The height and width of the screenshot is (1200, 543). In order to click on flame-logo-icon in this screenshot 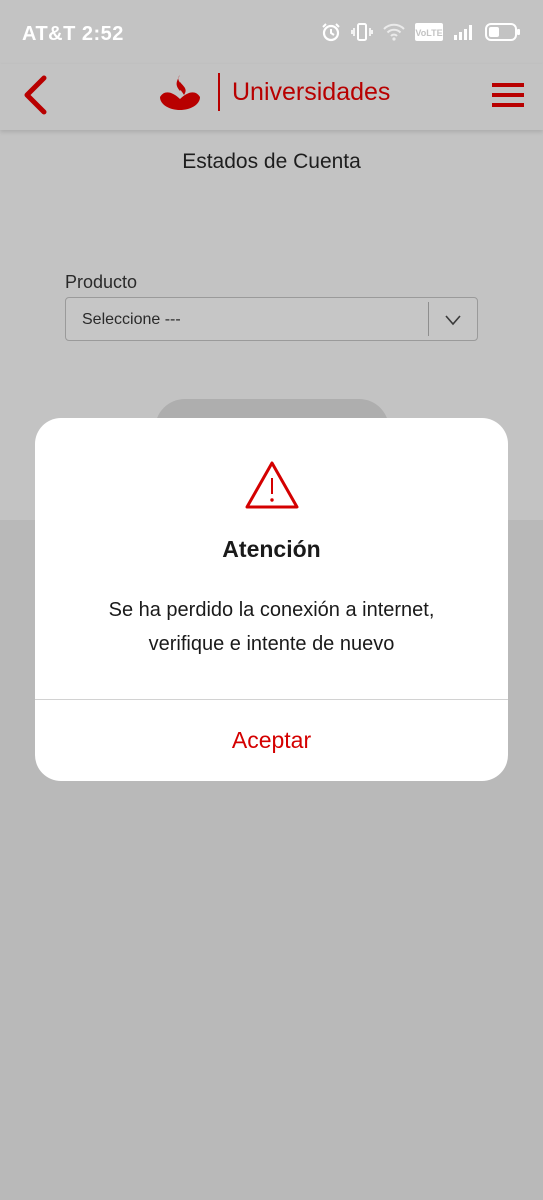, I will do `click(180, 92)`.